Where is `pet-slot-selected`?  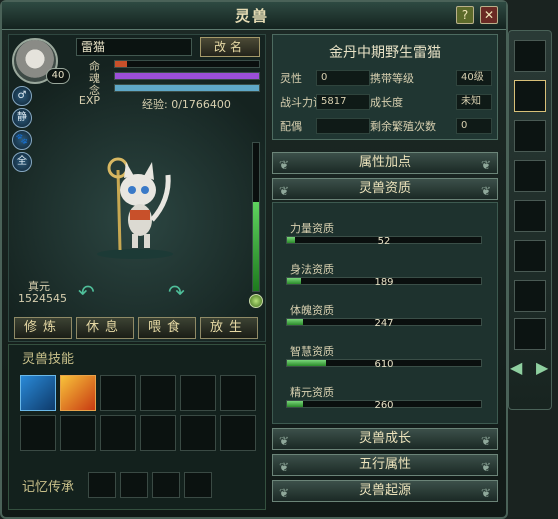
pet-slot-selected is located at coordinates (530, 96).